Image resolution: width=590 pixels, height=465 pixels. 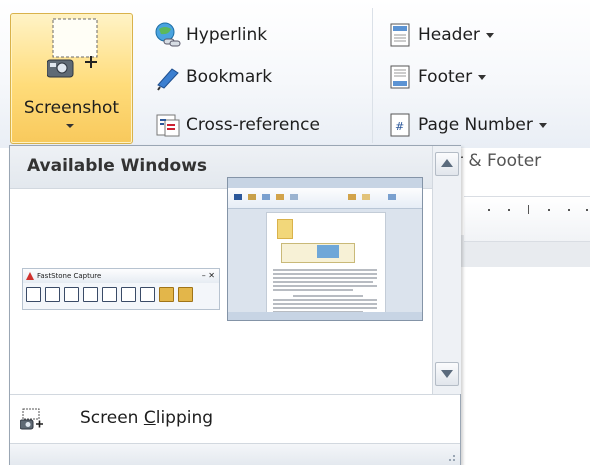 I want to click on bookmark-button: Bookmark, so click(x=213, y=77).